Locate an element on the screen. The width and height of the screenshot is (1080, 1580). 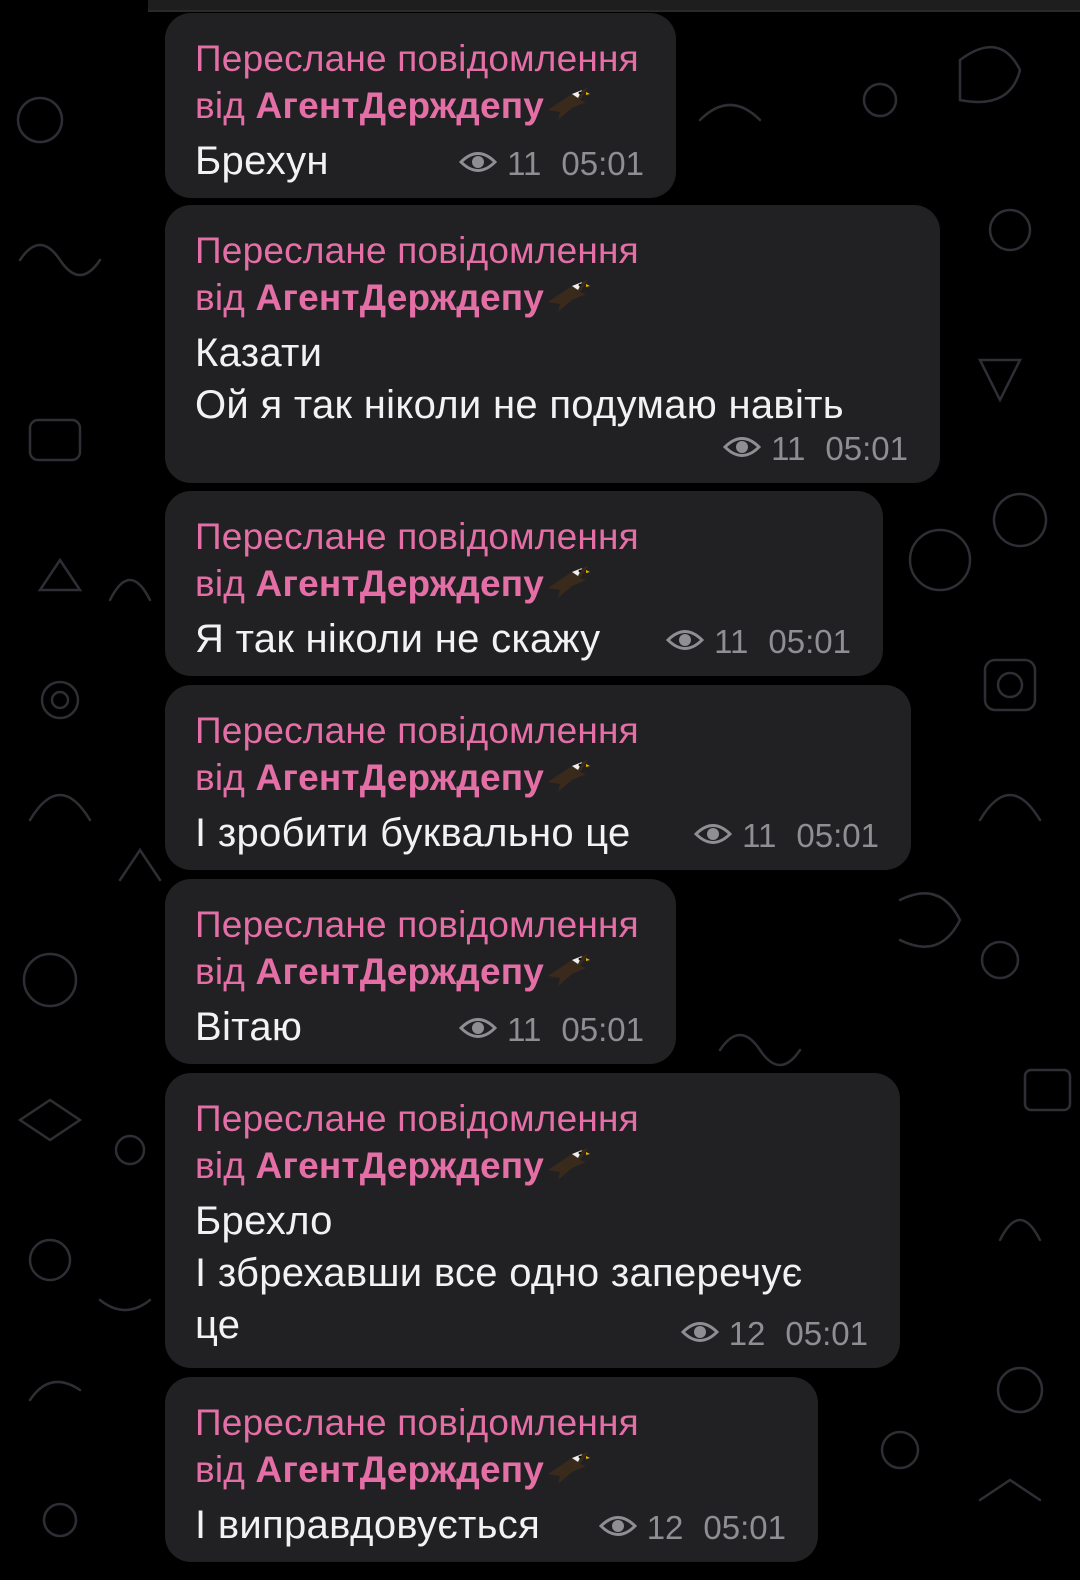
message-text-line: Ой я так ніколи не подумаю навіть is located at coordinates (519, 405).